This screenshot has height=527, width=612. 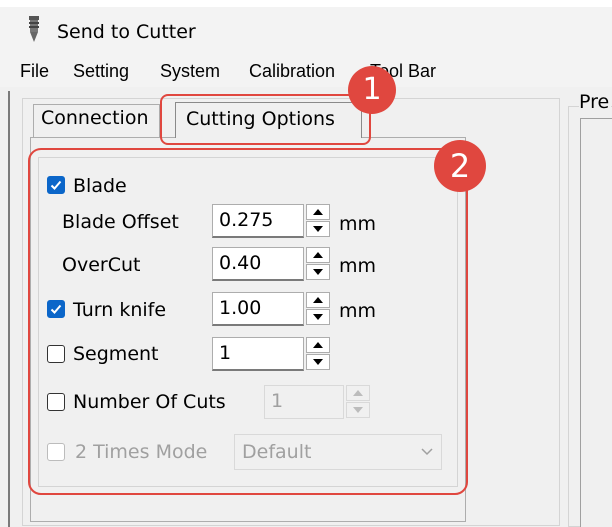 What do you see at coordinates (265, 119) in the screenshot?
I see `highlight-cutting-options-tab` at bounding box center [265, 119].